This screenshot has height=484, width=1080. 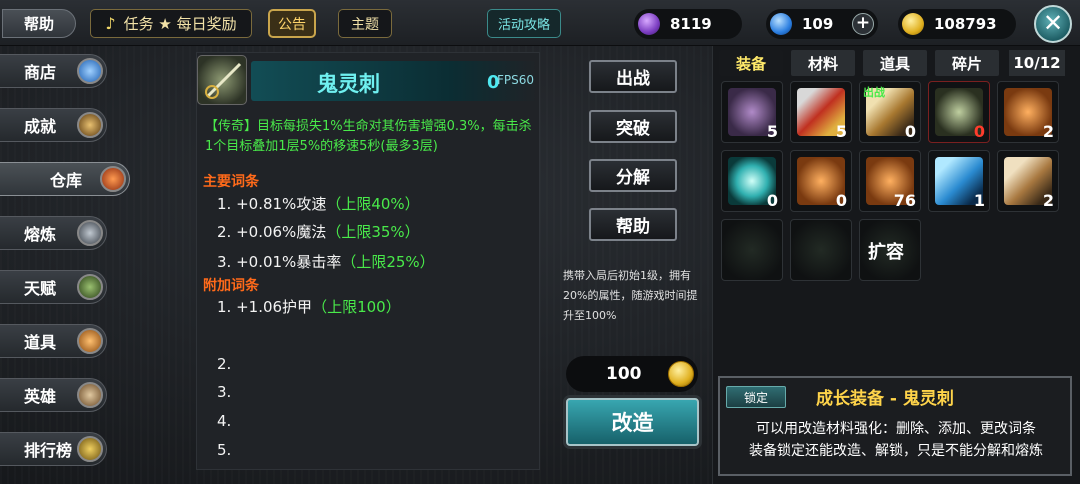 I want to click on info-line-1: 可以用改造材料强化：删除、添加、更改词条, so click(x=896, y=429).